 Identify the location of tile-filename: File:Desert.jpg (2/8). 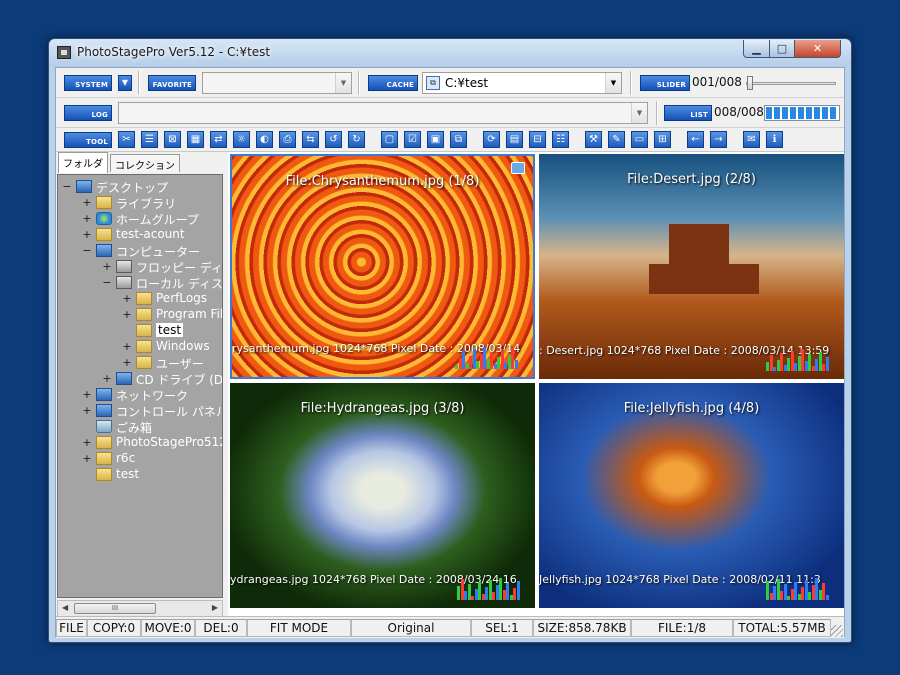
(691, 179).